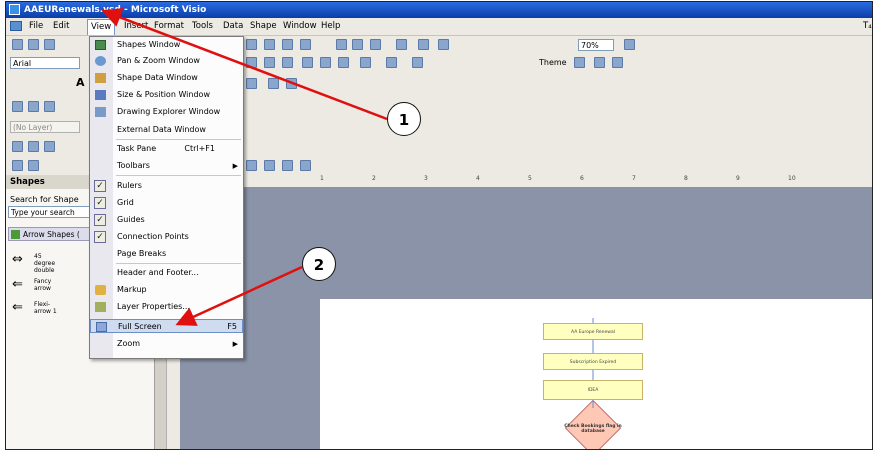 The image size is (875, 450). I want to click on callout-1: 1, so click(404, 119).